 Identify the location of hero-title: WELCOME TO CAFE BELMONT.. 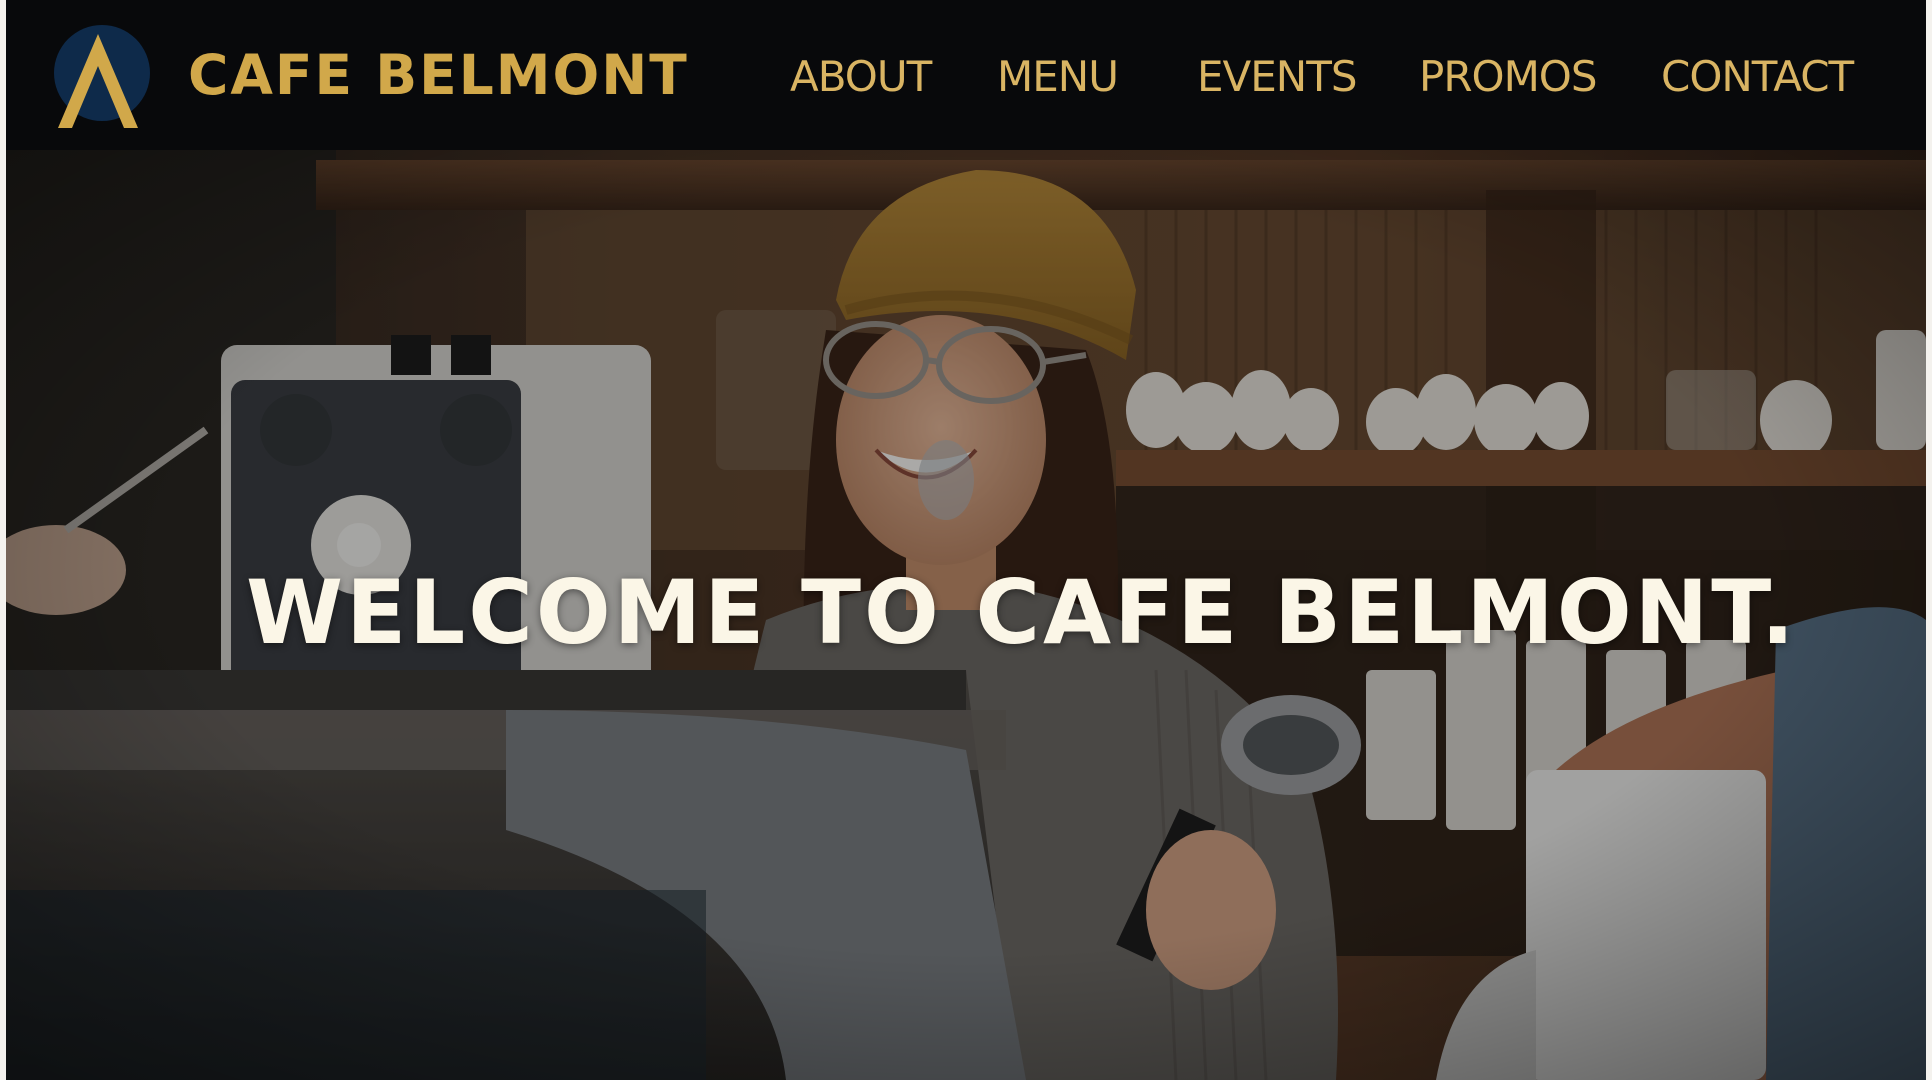
(1022, 612).